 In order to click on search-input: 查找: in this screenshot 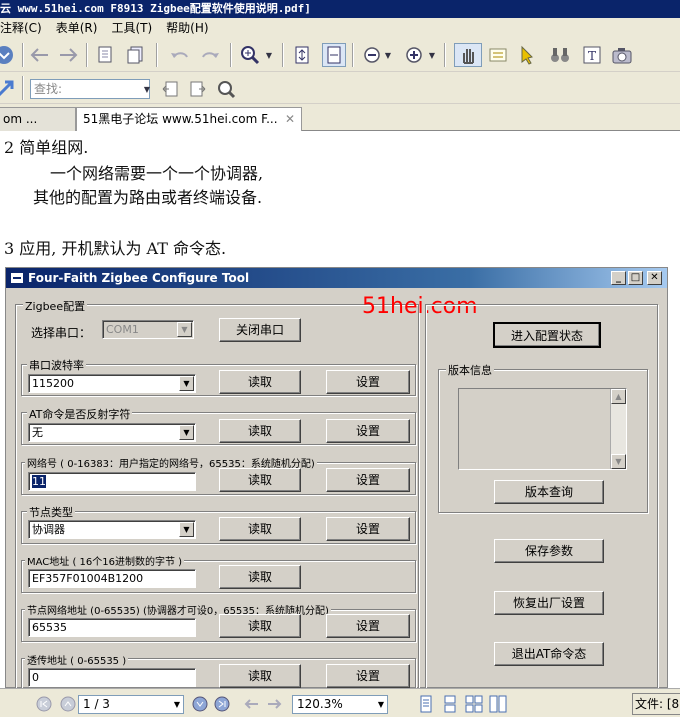, I will do `click(90, 89)`.